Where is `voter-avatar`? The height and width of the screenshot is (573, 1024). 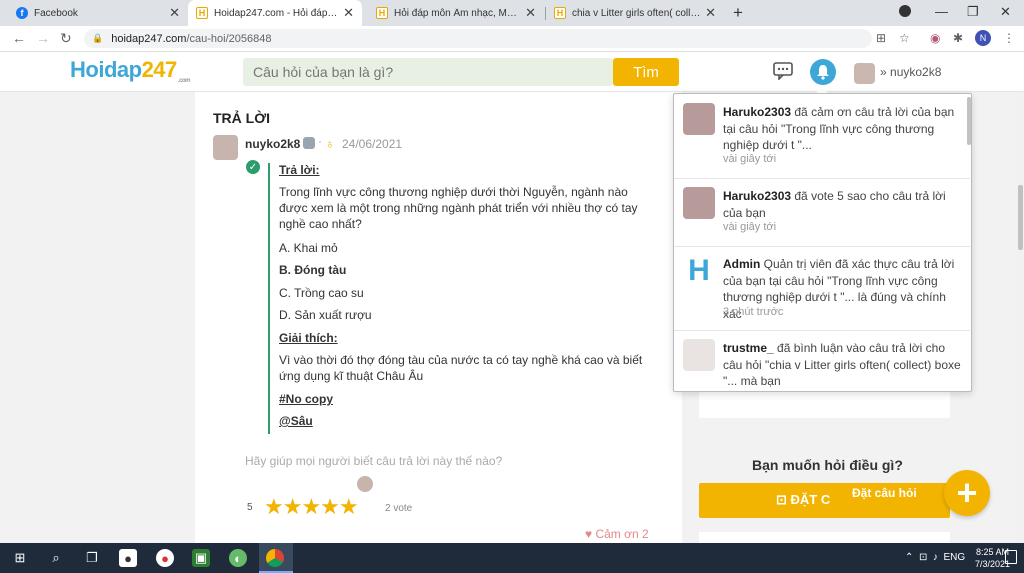 voter-avatar is located at coordinates (365, 484).